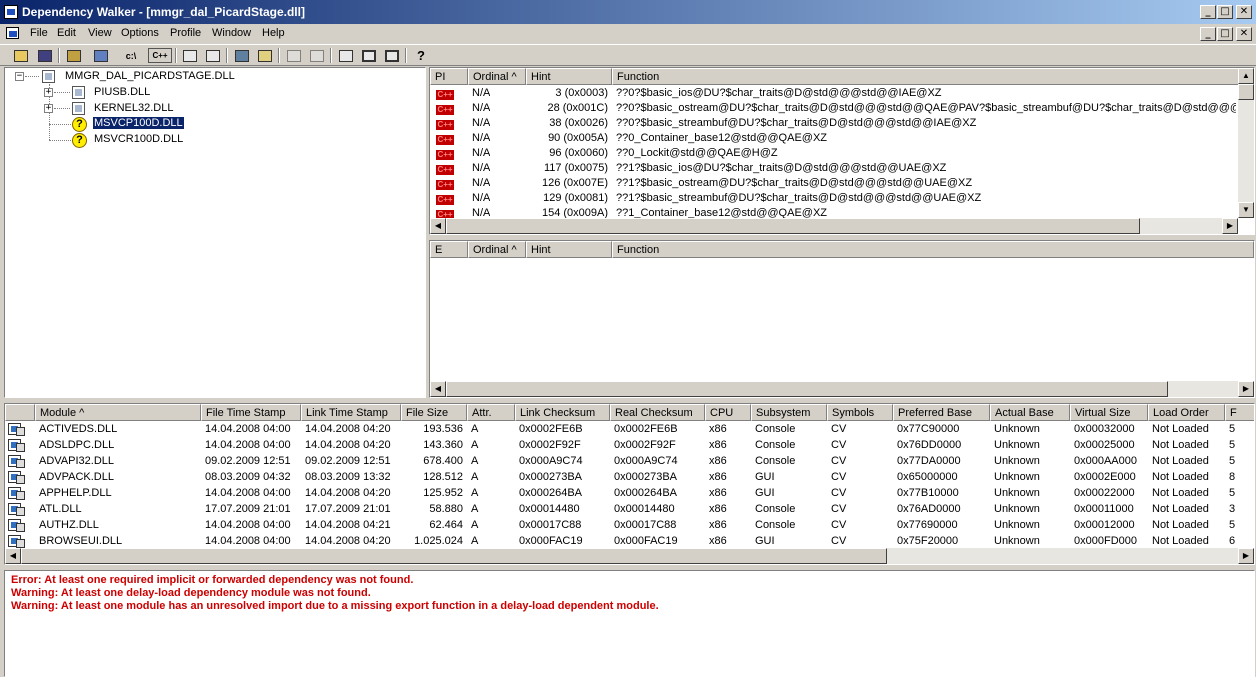  What do you see at coordinates (251, 412) in the screenshot?
I see `col-file-time-stamp: File Time Stamp` at bounding box center [251, 412].